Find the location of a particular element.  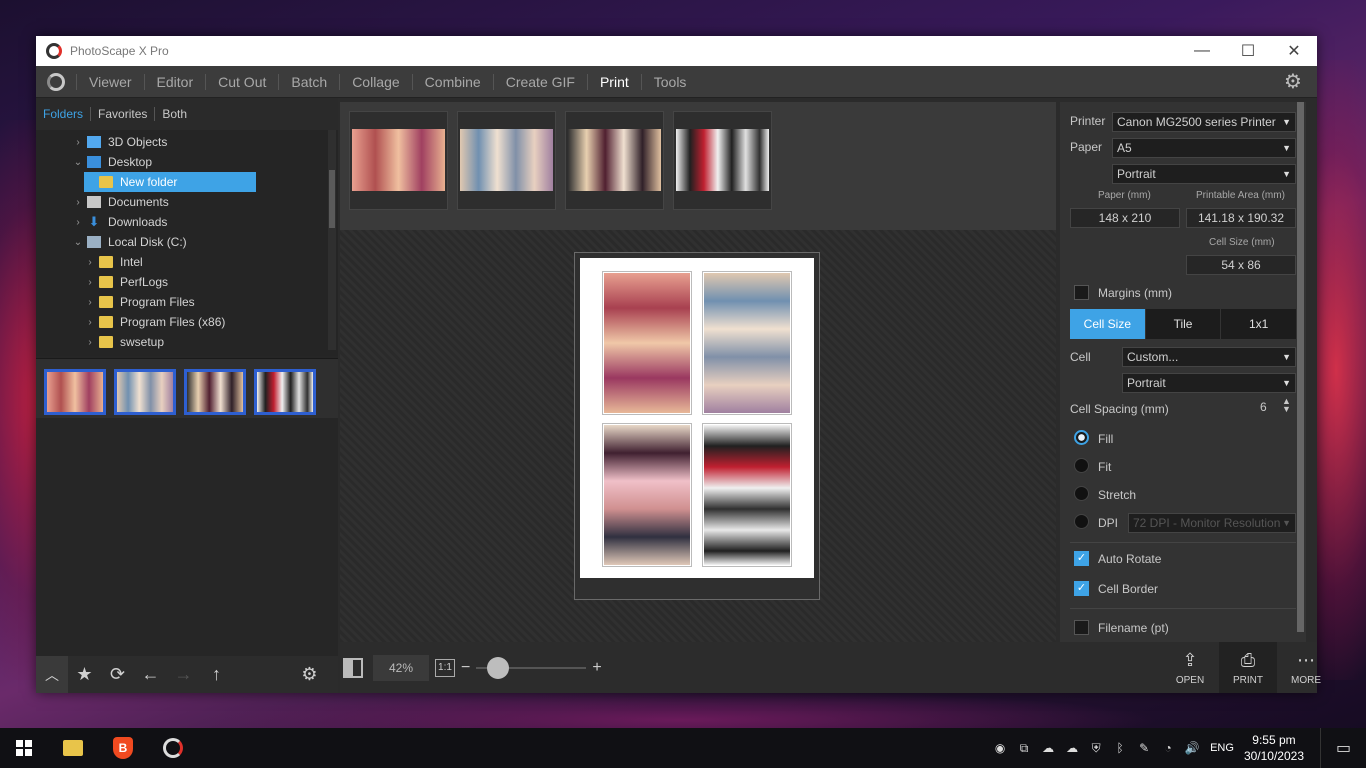

star-icon: ★ is located at coordinates (84, 674).